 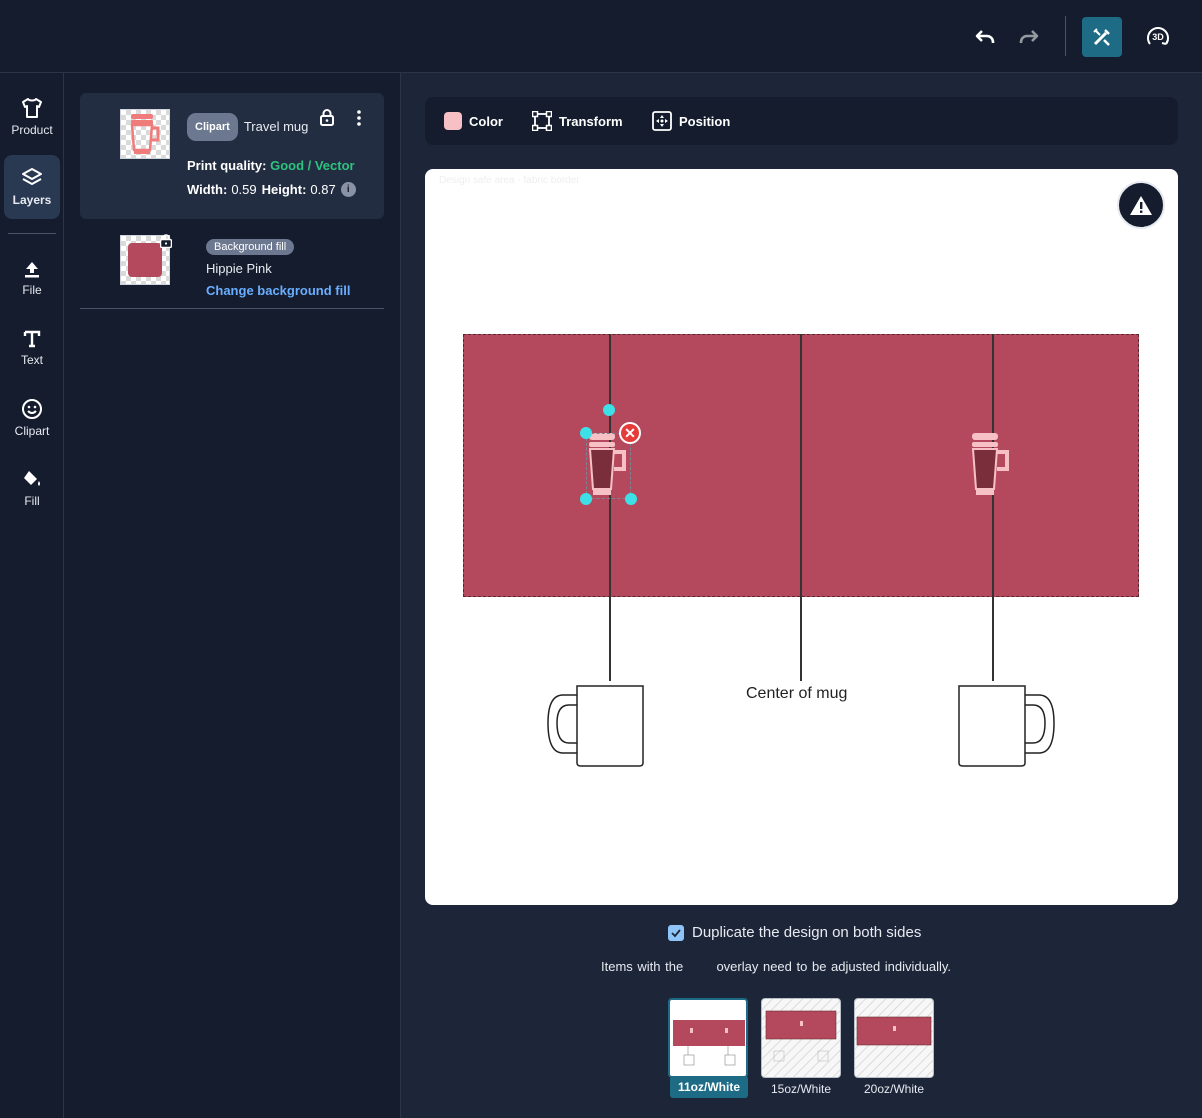 I want to click on more-vertical-icon, so click(x=359, y=118).